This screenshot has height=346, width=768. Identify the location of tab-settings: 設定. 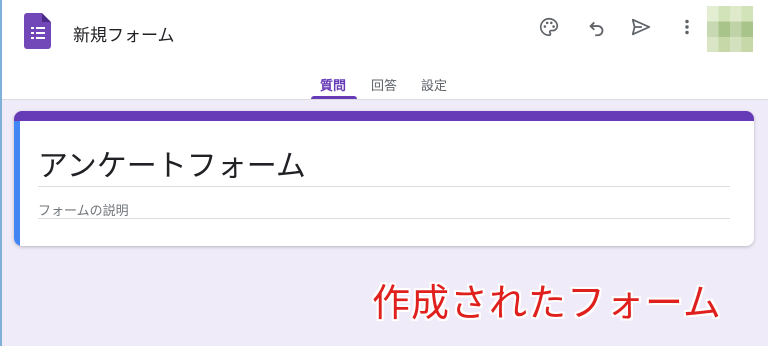
(434, 84).